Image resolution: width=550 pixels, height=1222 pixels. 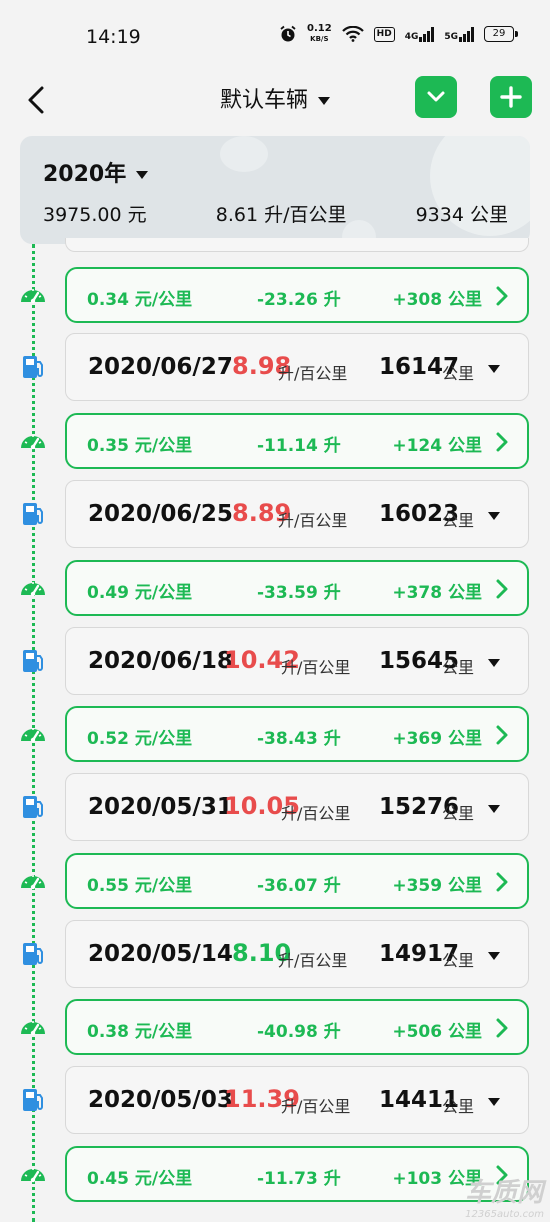 What do you see at coordinates (160, 514) in the screenshot?
I see `refuel-date: 2020/06/25` at bounding box center [160, 514].